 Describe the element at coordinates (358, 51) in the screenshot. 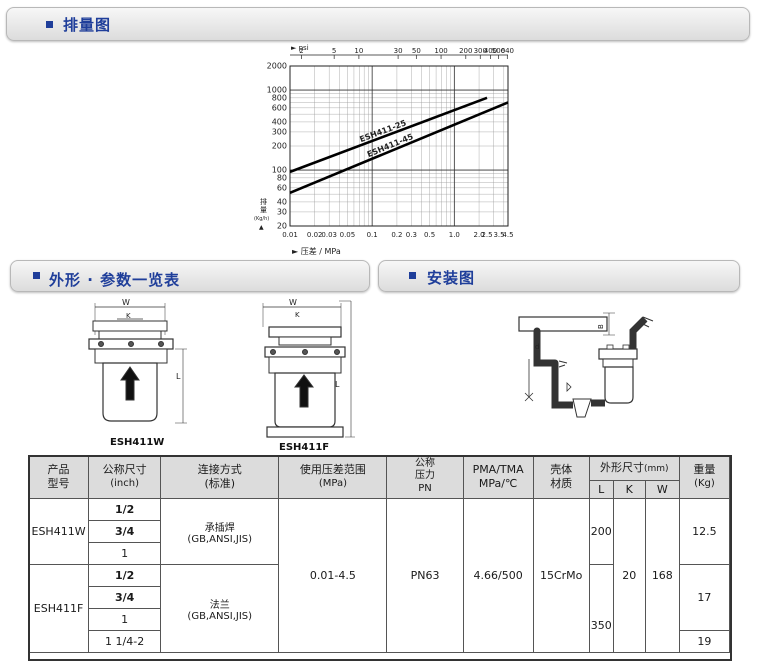

I see `psi-tick-label: 10` at that location.